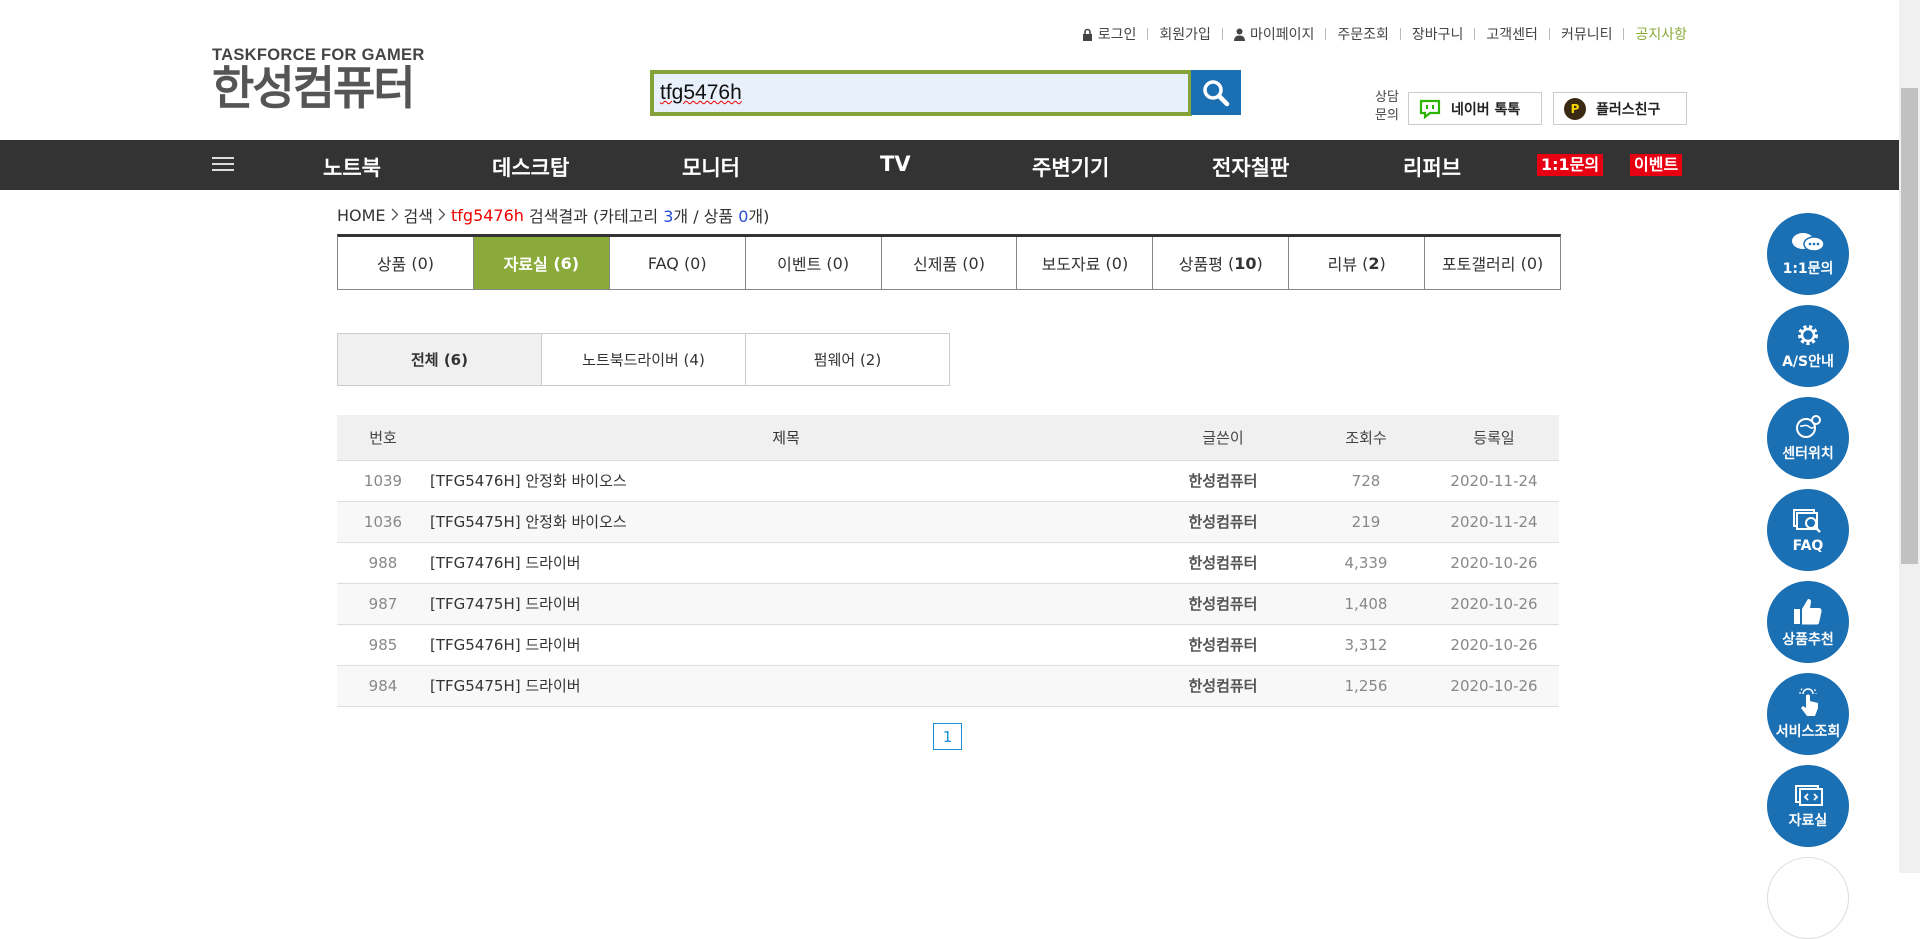 This screenshot has height=939, width=1920. What do you see at coordinates (1342, 264) in the screenshot?
I see `tab-label: 리뷰` at bounding box center [1342, 264].